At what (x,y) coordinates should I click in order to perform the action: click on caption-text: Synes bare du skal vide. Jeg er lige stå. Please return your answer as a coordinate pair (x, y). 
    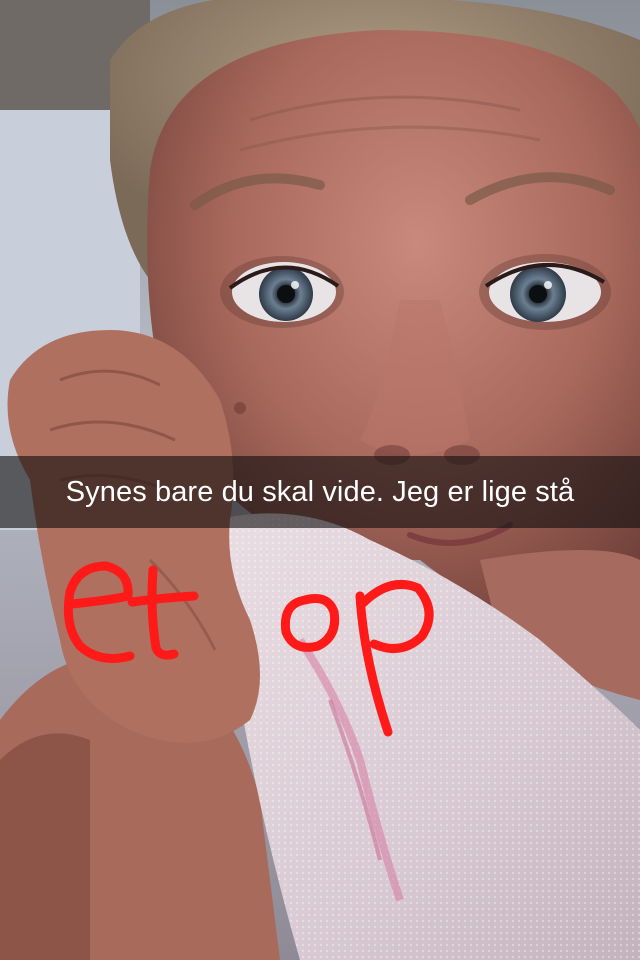
    Looking at the image, I should click on (320, 491).